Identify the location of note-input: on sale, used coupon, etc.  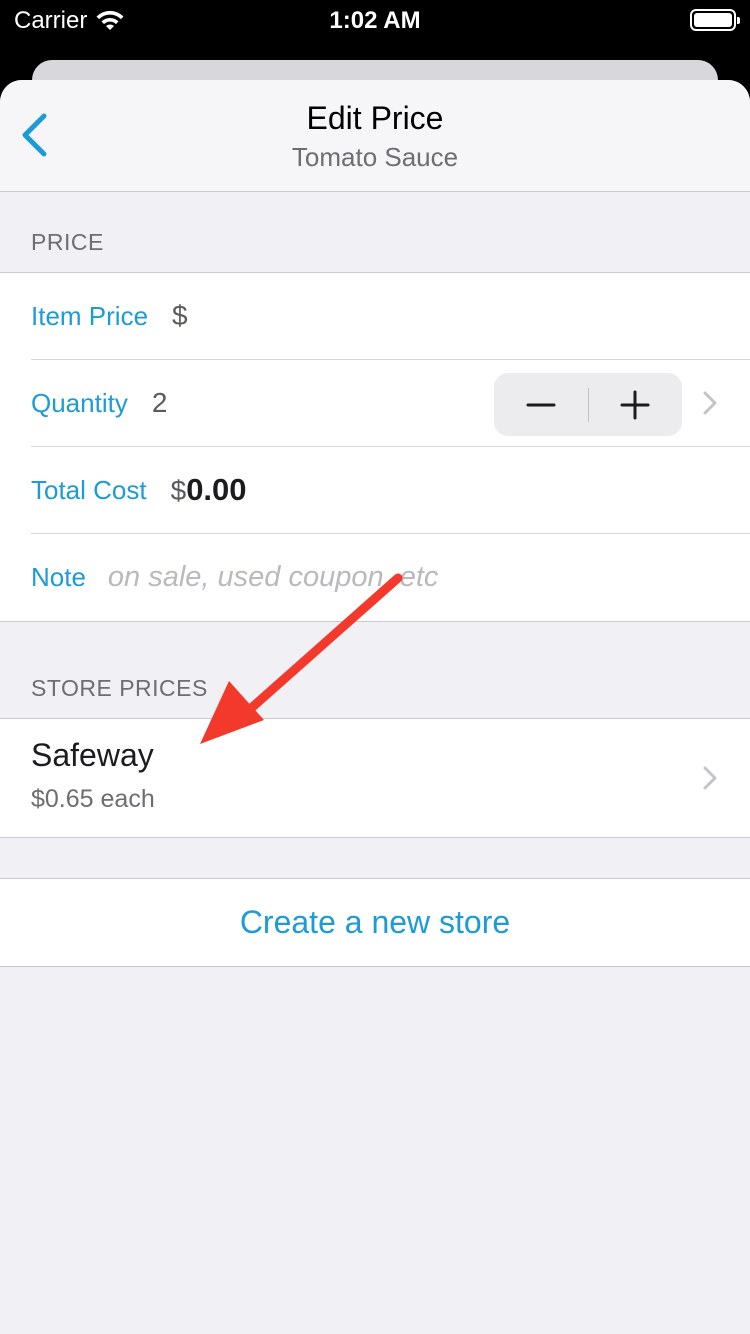
(273, 577).